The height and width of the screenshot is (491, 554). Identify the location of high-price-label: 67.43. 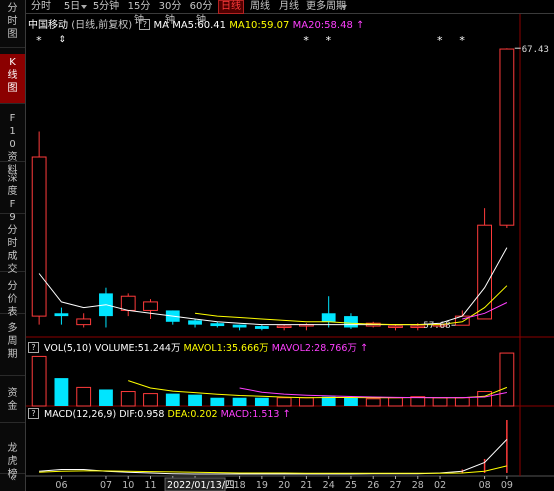
(535, 50).